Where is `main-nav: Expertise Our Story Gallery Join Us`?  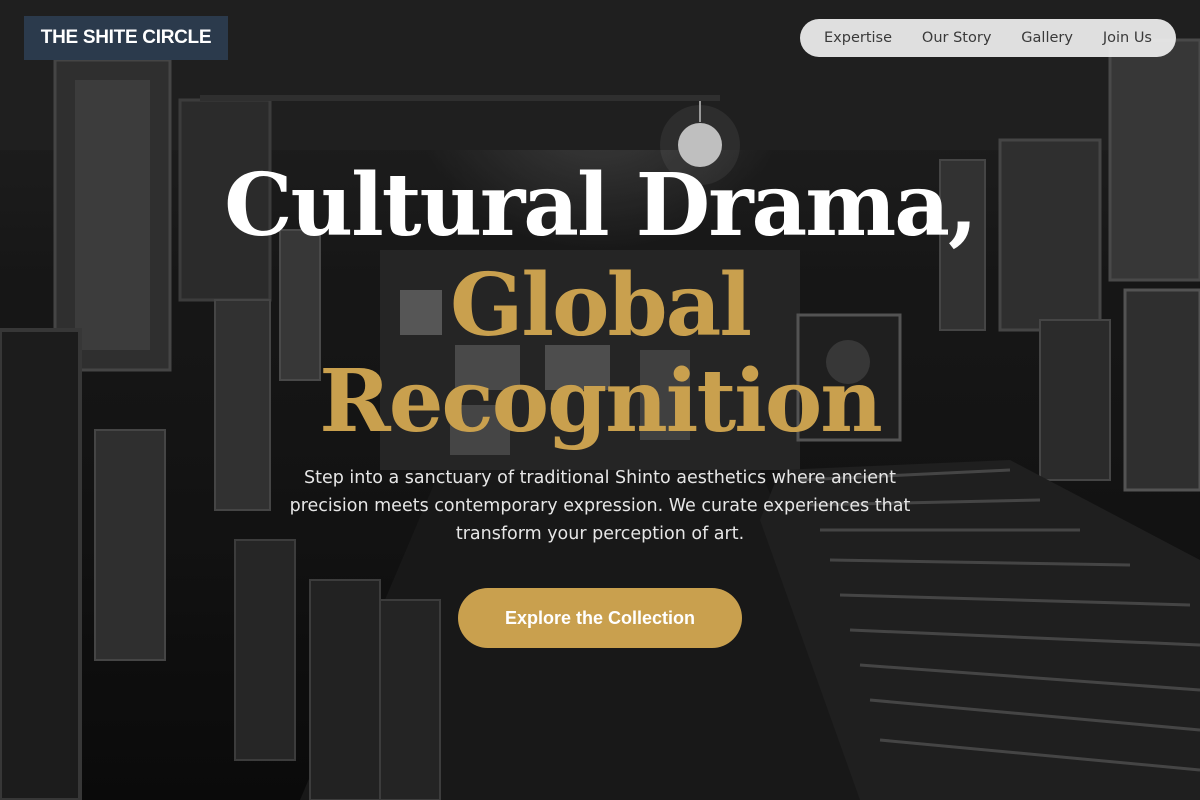
main-nav: Expertise Our Story Gallery Join Us is located at coordinates (988, 38).